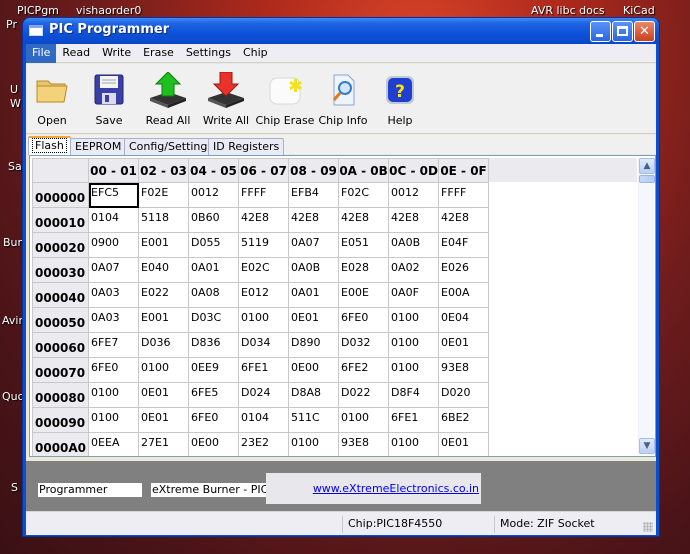 This screenshot has height=554, width=690. I want to click on menu-write: Write, so click(116, 53).